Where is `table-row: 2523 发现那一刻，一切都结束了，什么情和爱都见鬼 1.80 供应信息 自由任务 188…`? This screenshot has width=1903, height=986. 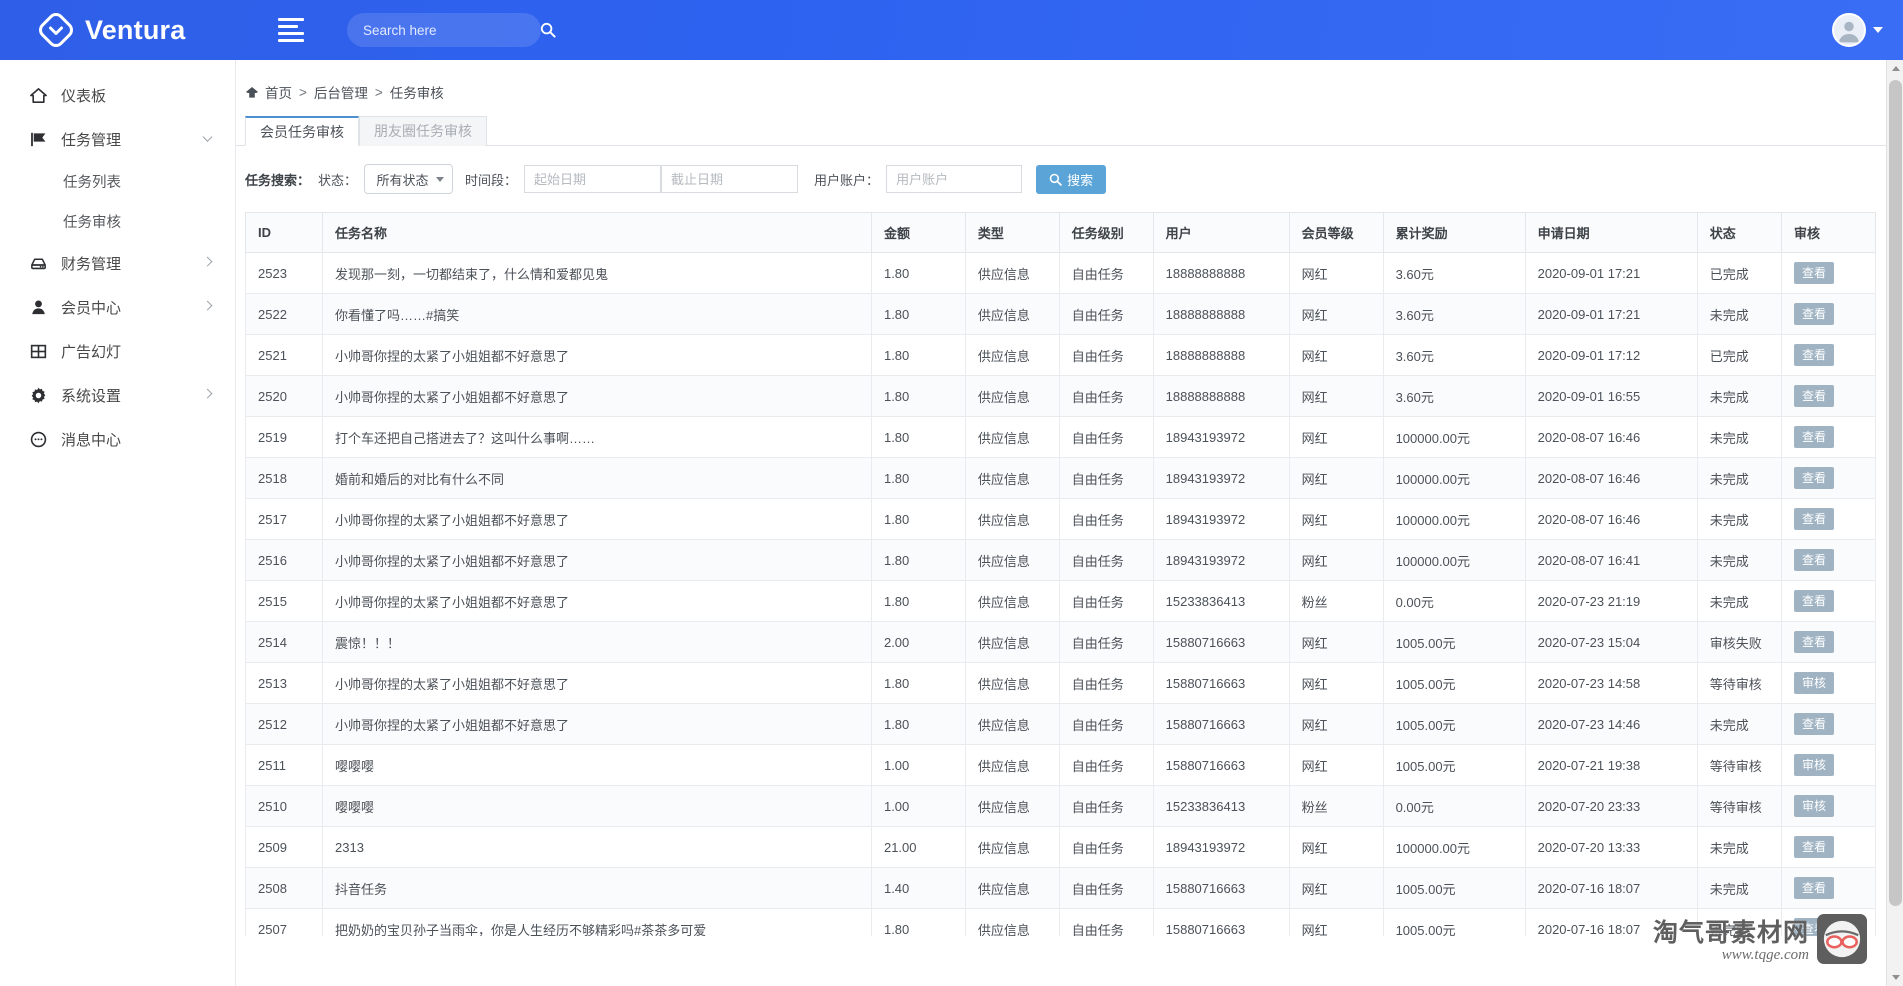 table-row: 2523 发现那一刻，一切都结束了，什么情和爱都见鬼 1.80 供应信息 自由任务 188… is located at coordinates (1060, 273).